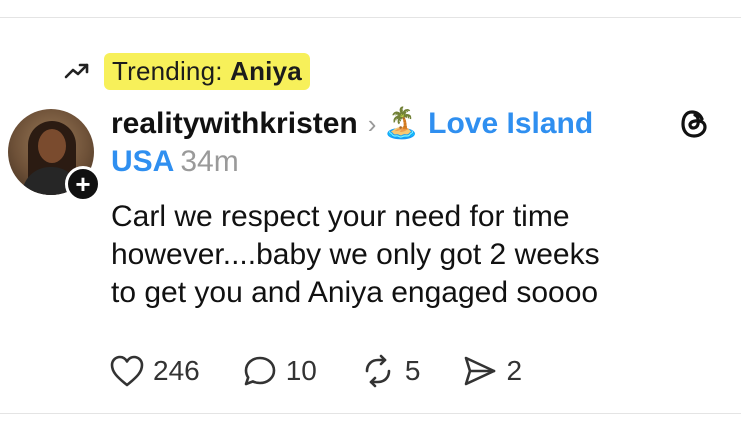 The image size is (741, 421). What do you see at coordinates (171, 70) in the screenshot?
I see `trending-prefix: Trending:` at bounding box center [171, 70].